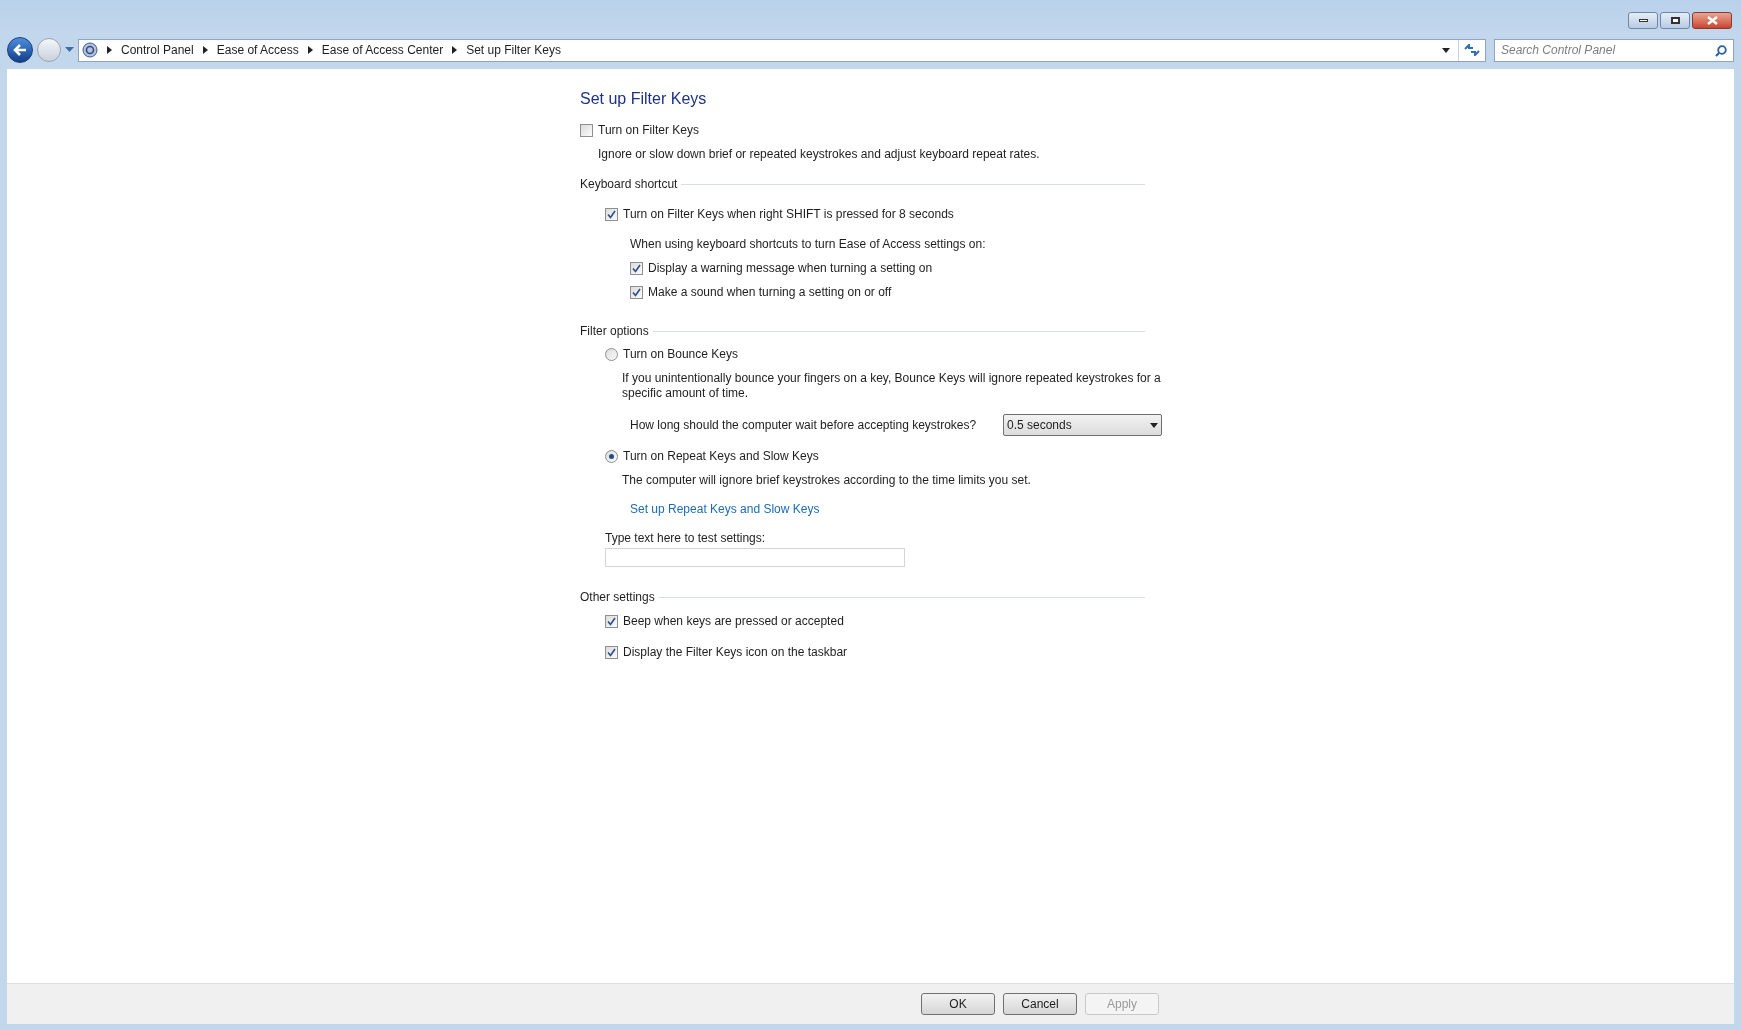  What do you see at coordinates (803, 425) in the screenshot?
I see `question-text: How long should the computer wait before accepting keystrokes?` at bounding box center [803, 425].